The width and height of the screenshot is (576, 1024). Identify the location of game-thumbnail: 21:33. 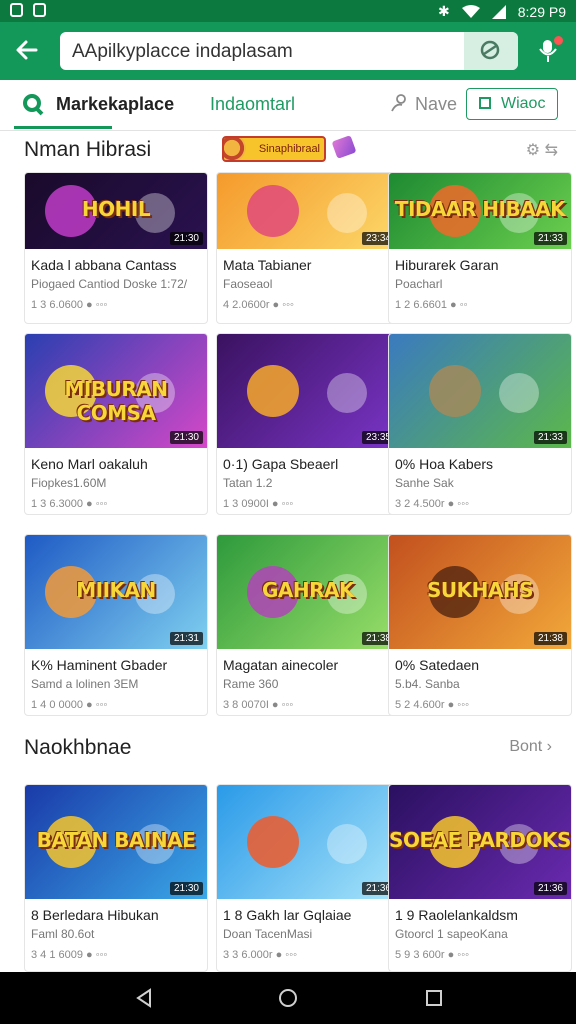
(480, 391).